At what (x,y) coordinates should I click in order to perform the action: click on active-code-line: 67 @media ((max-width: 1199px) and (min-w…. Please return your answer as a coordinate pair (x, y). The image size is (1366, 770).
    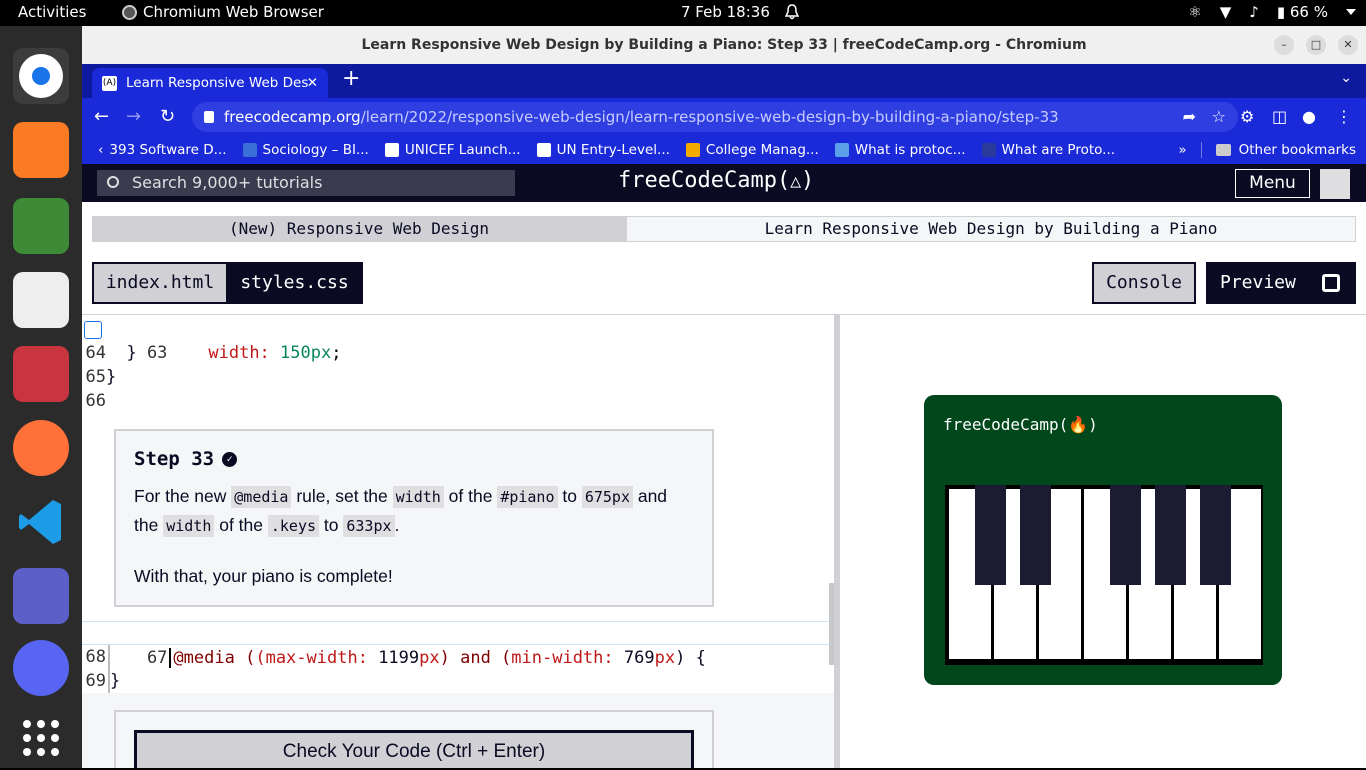
    Looking at the image, I should click on (456, 644).